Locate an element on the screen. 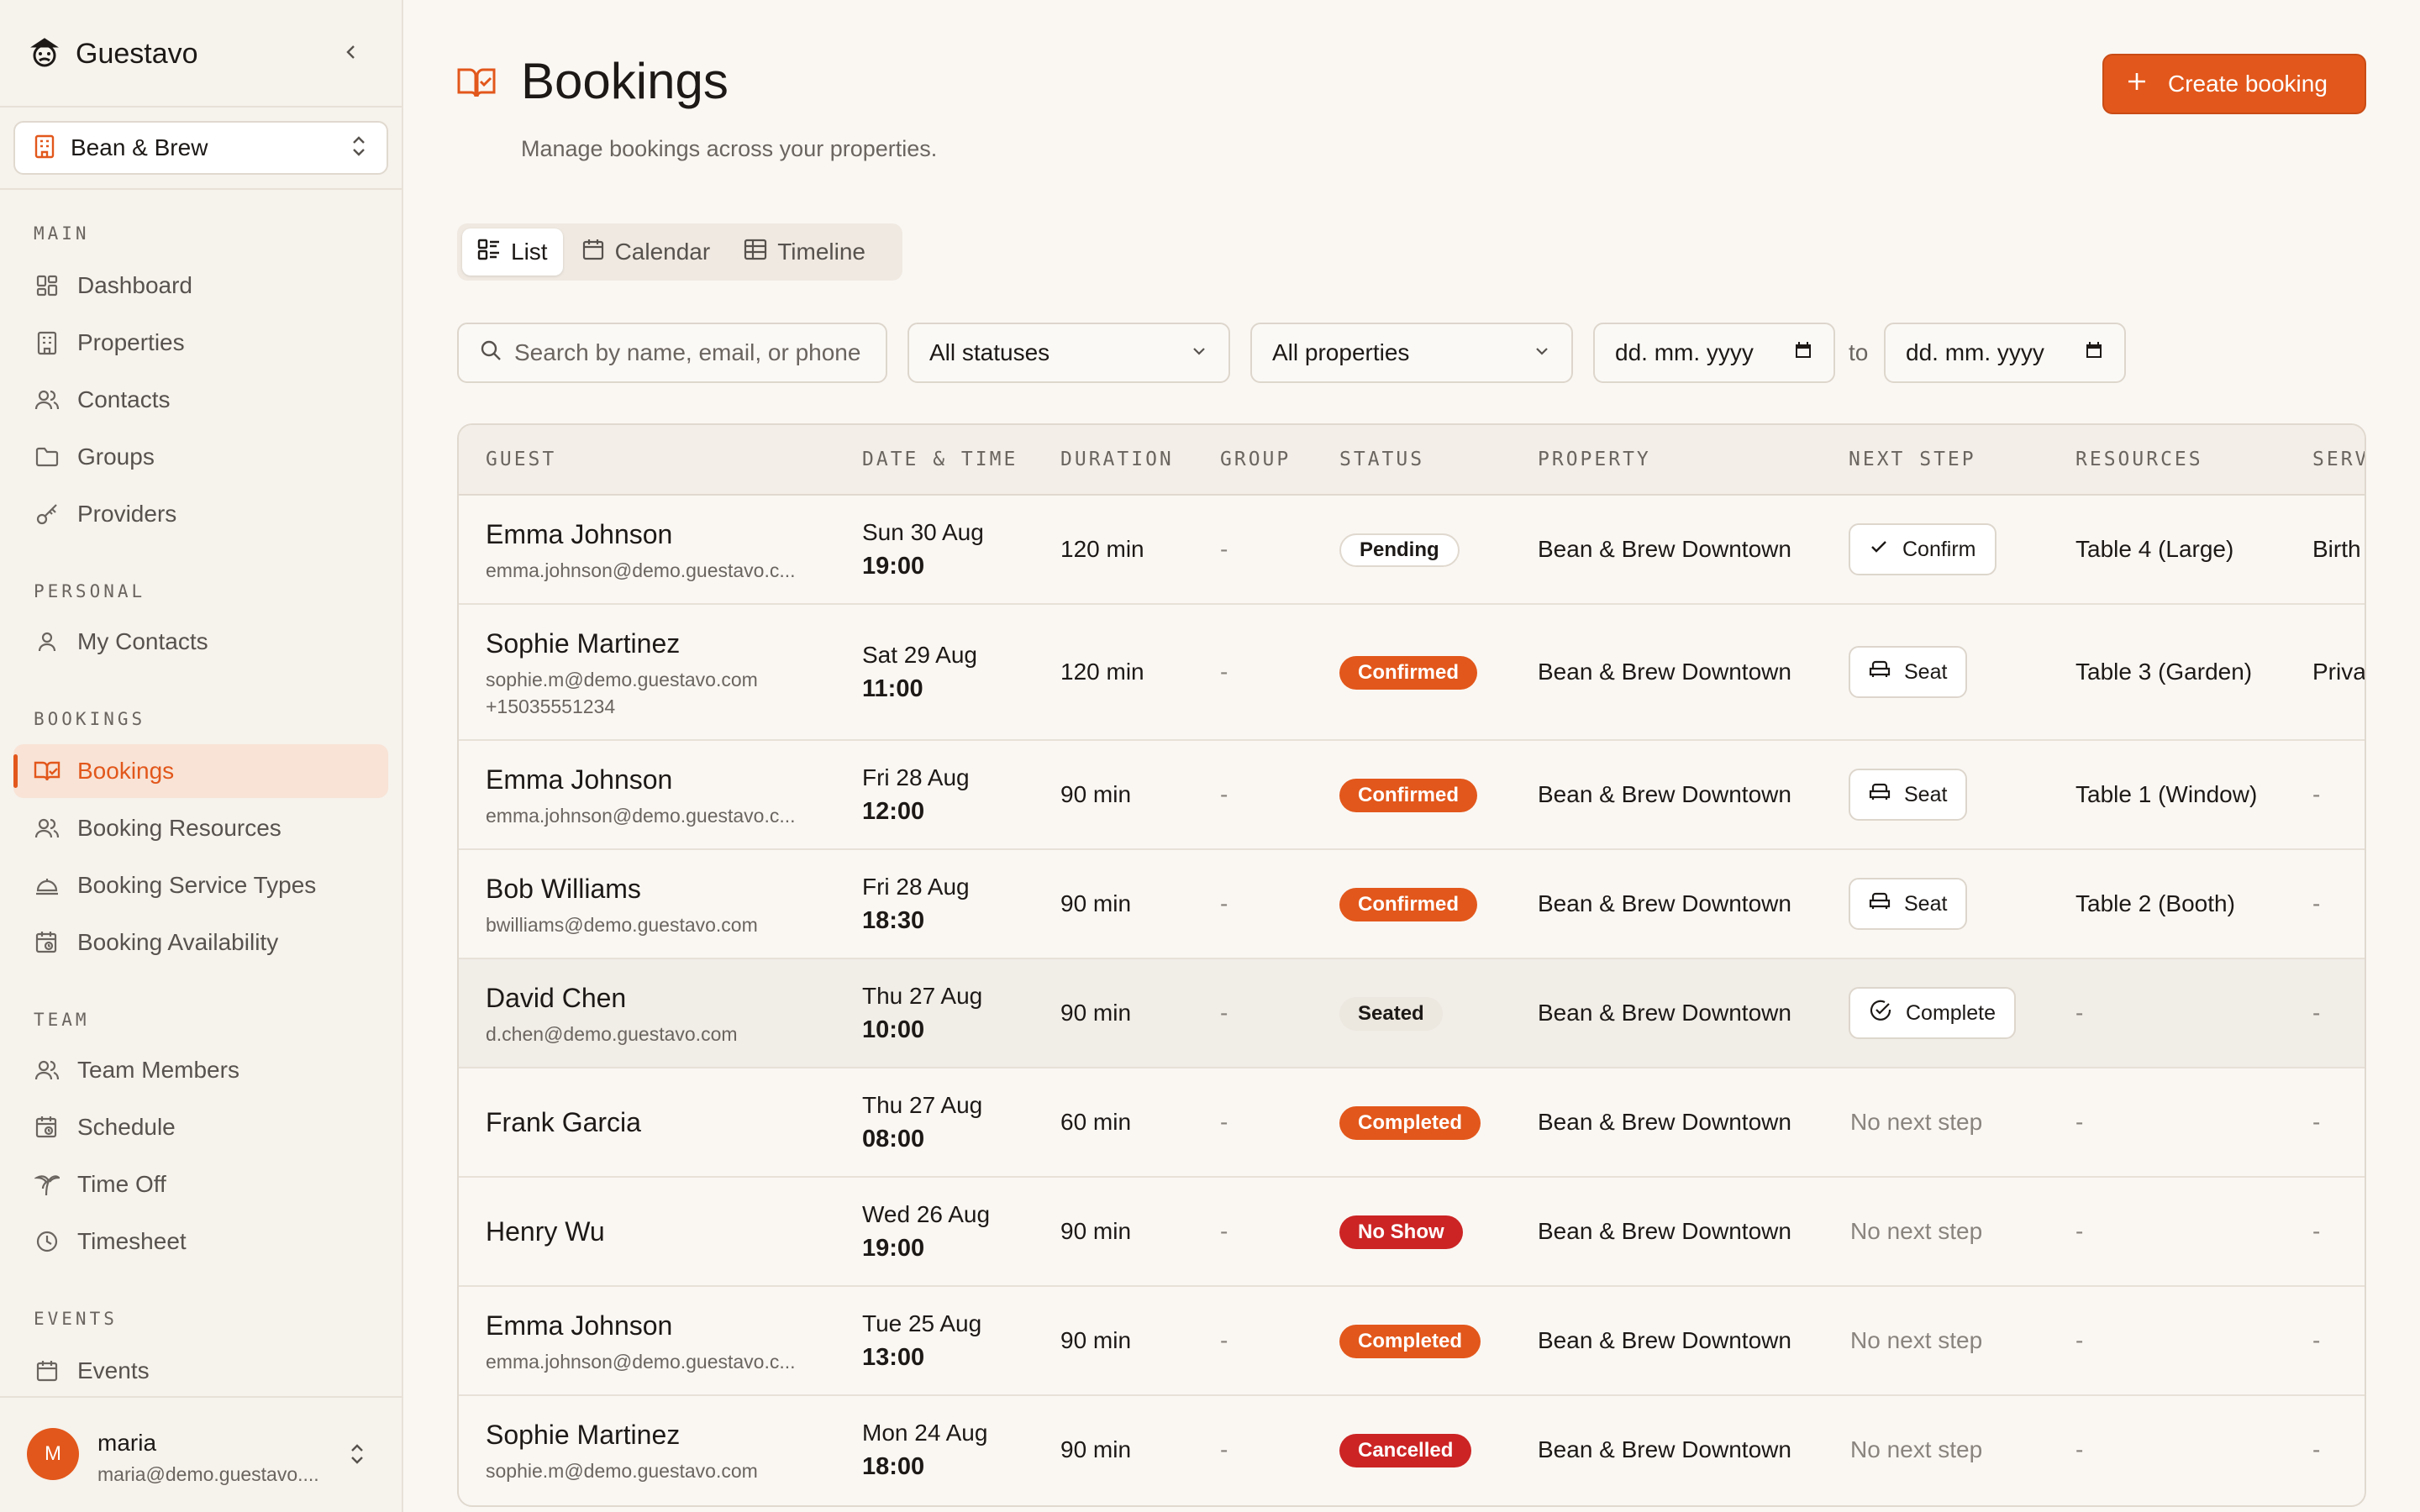 This screenshot has height=1512, width=2420. property-filter: All properties is located at coordinates (1411, 353).